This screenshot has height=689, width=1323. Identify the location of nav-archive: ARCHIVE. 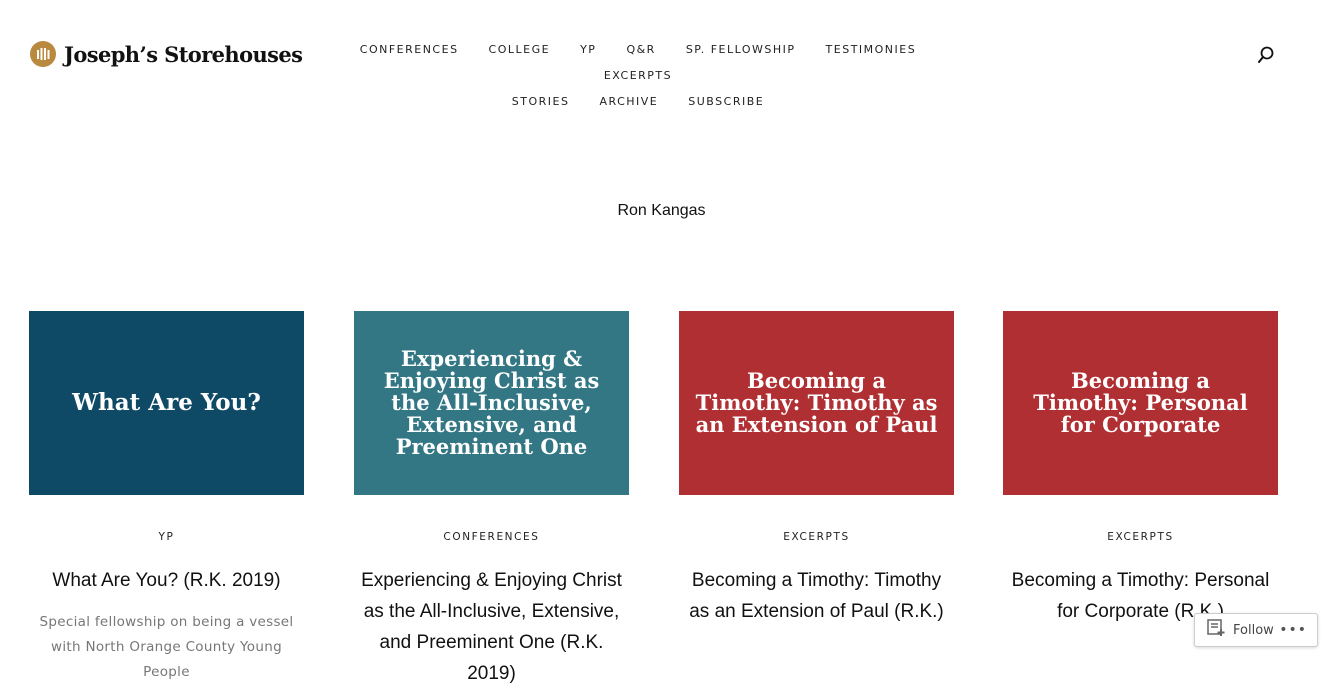
(628, 102).